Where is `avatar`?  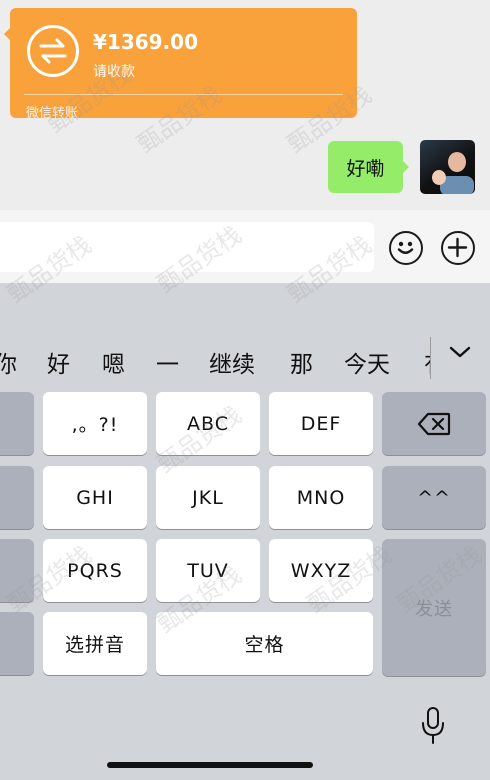 avatar is located at coordinates (447, 167).